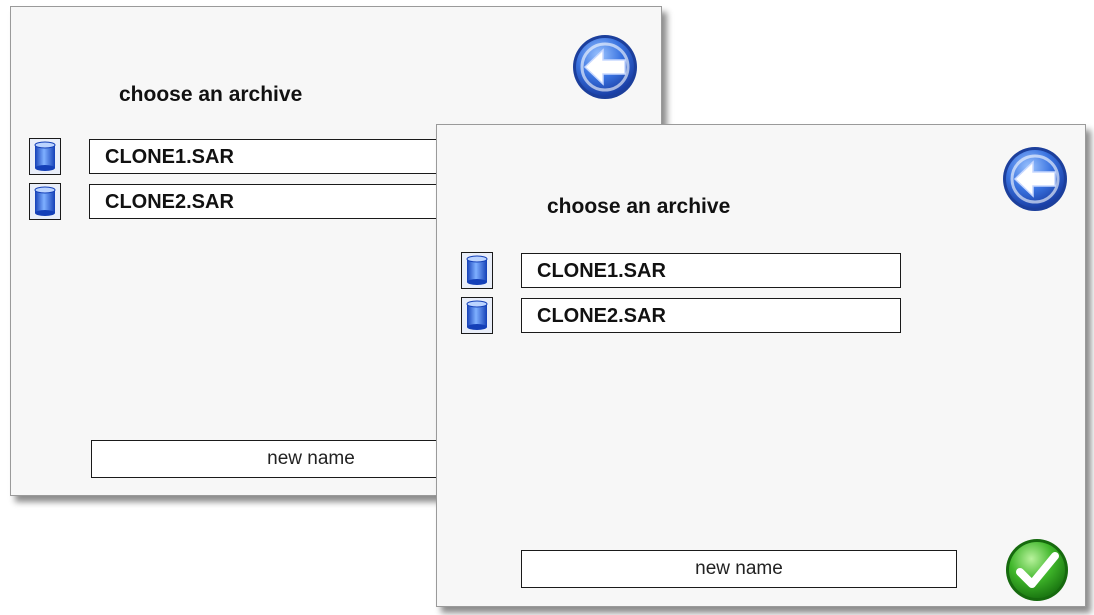  I want to click on checkmark-icon, so click(1037, 570).